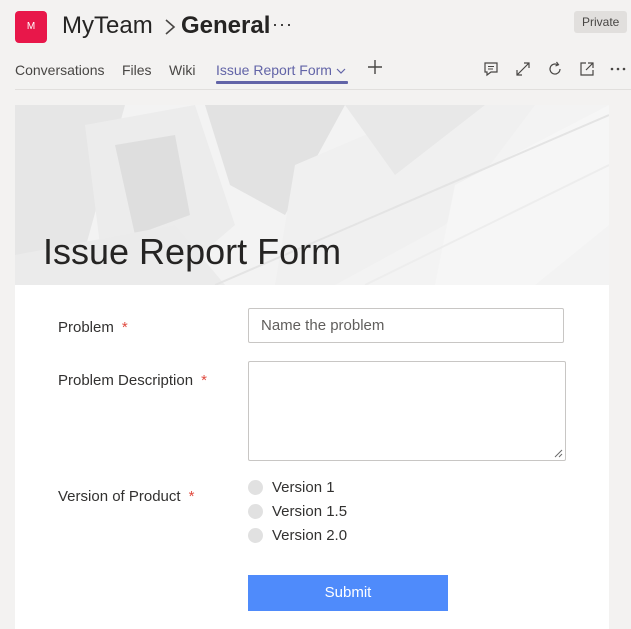  I want to click on problem-description-label: Problem Description *, so click(132, 380).